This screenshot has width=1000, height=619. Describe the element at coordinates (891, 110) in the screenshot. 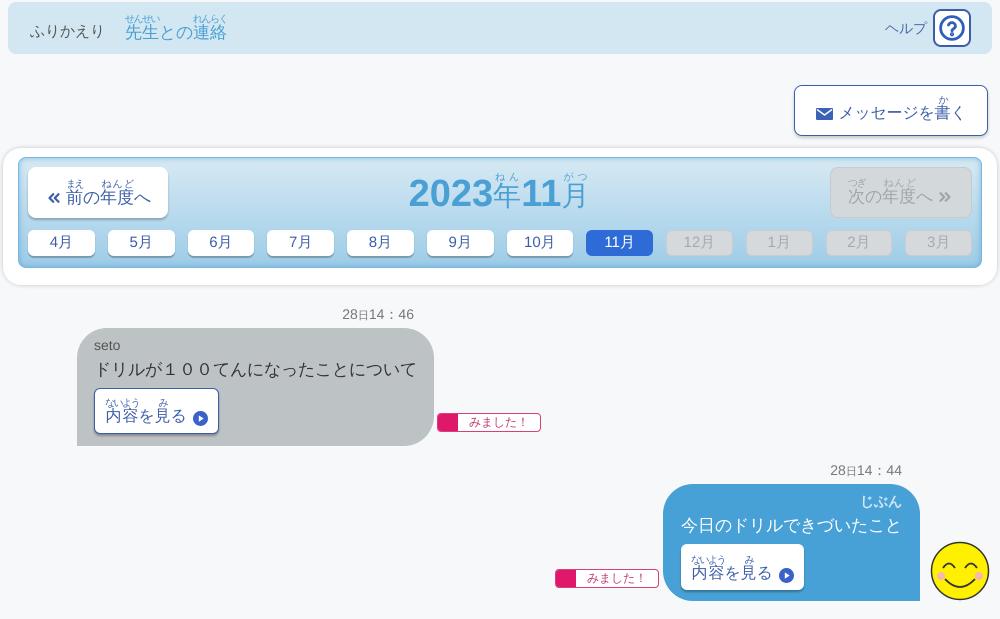

I see `compose-message-button: メッセージを書 か く` at that location.